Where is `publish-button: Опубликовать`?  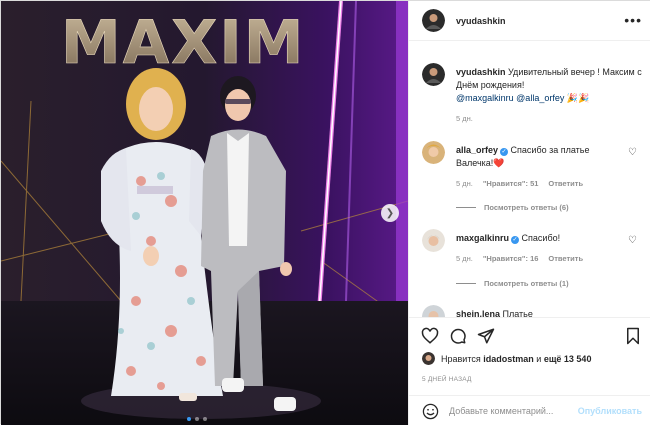 publish-button: Опубликовать is located at coordinates (610, 411).